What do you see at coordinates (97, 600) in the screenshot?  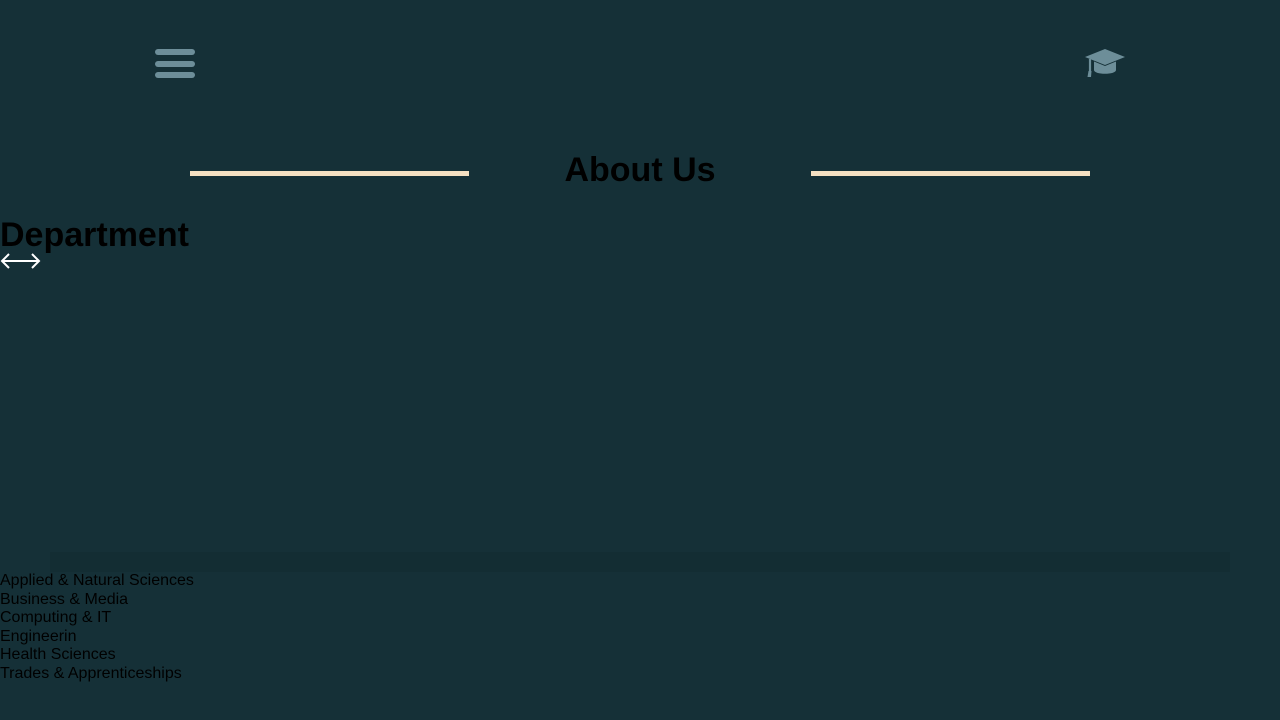 I see `department-item: Business & Media` at bounding box center [97, 600].